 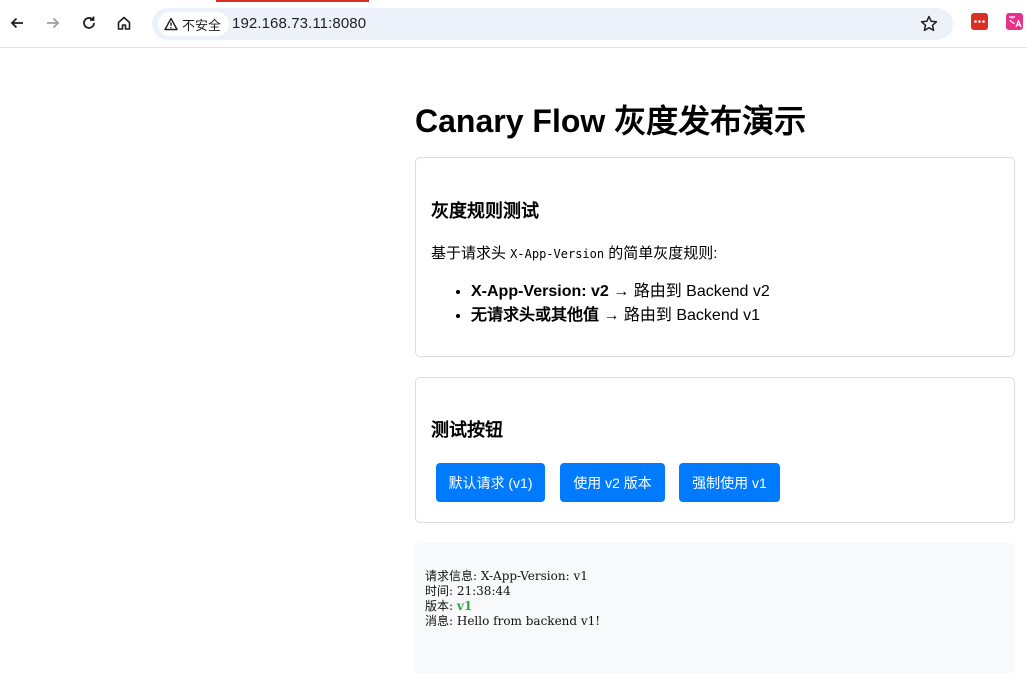 What do you see at coordinates (612, 482) in the screenshot?
I see `use-v2-button: 使用 v2 版本` at bounding box center [612, 482].